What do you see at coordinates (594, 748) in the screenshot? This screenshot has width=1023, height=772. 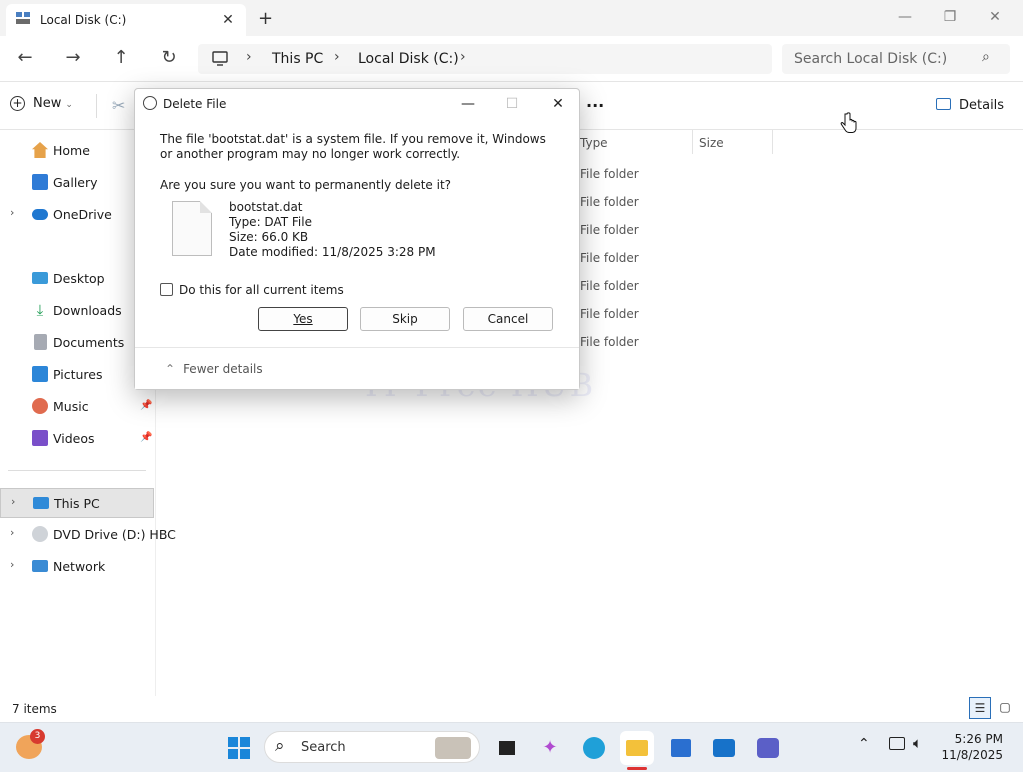 I see `edge-icon` at bounding box center [594, 748].